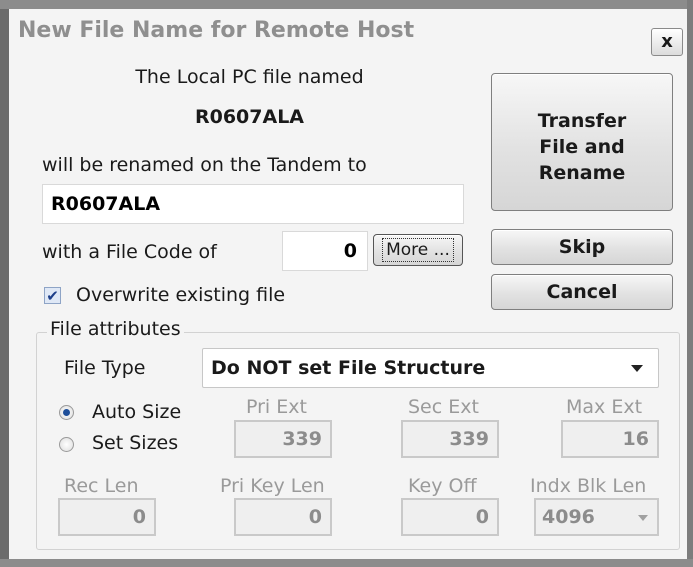  I want to click on message-line-2: will be renamed on the Tandem to, so click(204, 165).